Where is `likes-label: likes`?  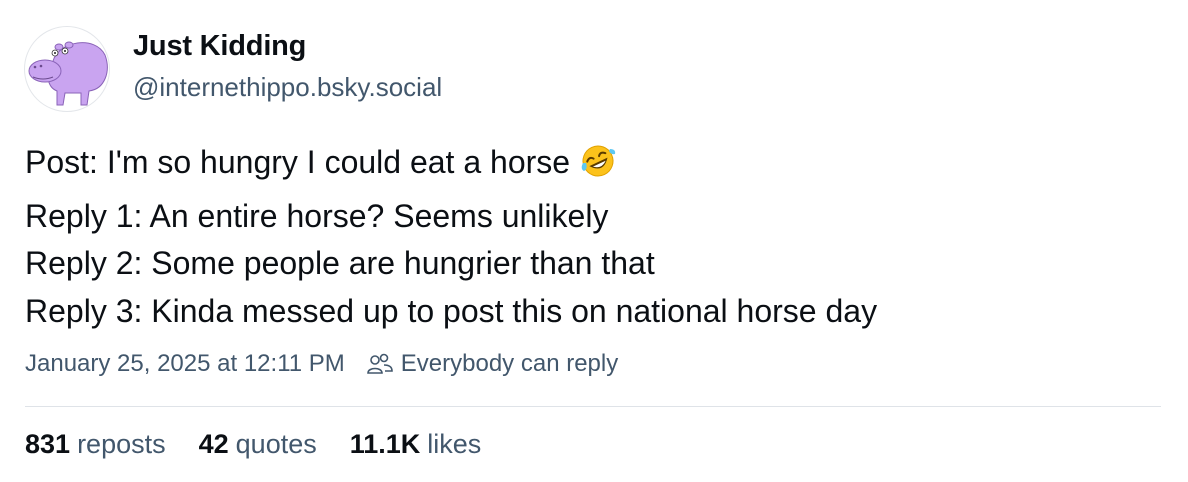 likes-label: likes is located at coordinates (454, 444).